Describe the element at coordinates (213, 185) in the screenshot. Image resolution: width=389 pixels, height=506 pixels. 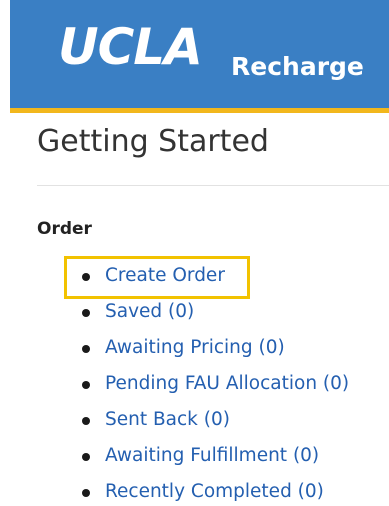
I see `title-divider` at that location.